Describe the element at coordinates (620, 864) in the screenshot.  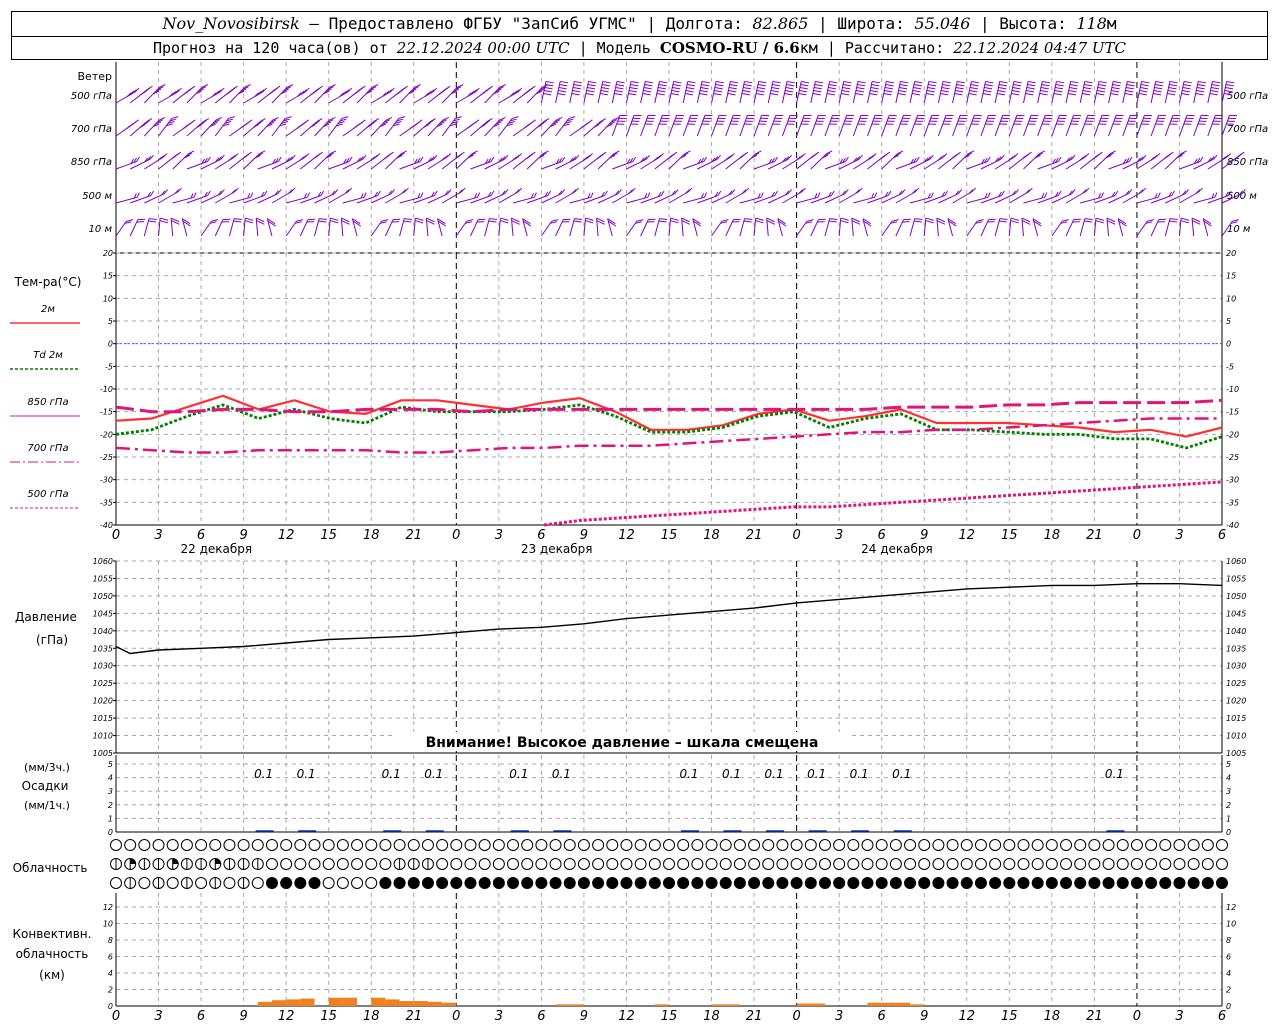
I see `cloudiness-panel: Облачность` at that location.